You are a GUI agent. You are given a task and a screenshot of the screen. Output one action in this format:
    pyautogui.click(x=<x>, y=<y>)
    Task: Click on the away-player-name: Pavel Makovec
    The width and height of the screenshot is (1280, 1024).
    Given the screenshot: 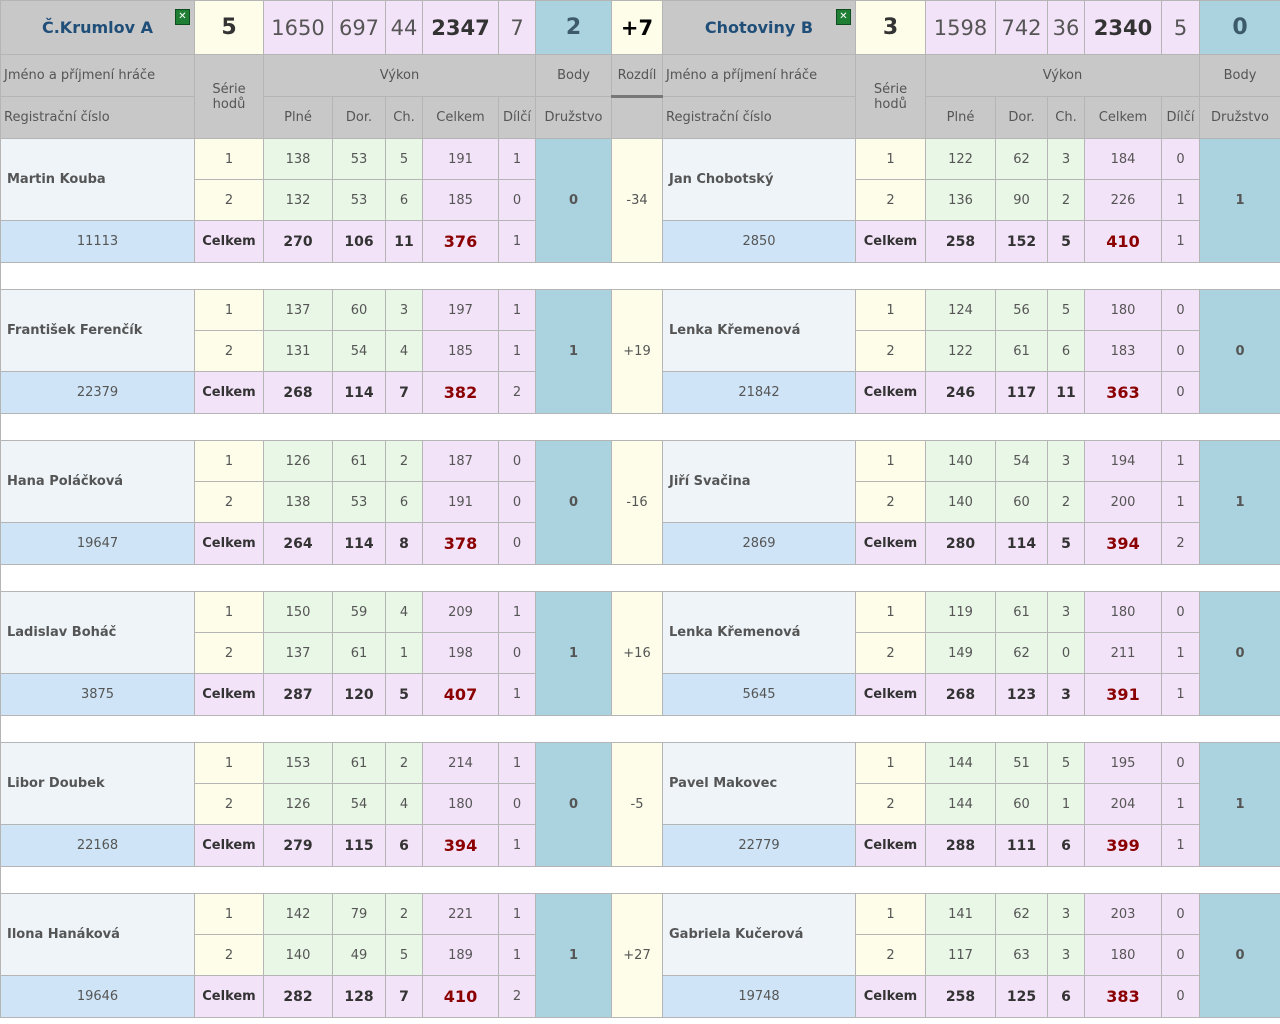 What is the action you would take?
    pyautogui.click(x=759, y=783)
    